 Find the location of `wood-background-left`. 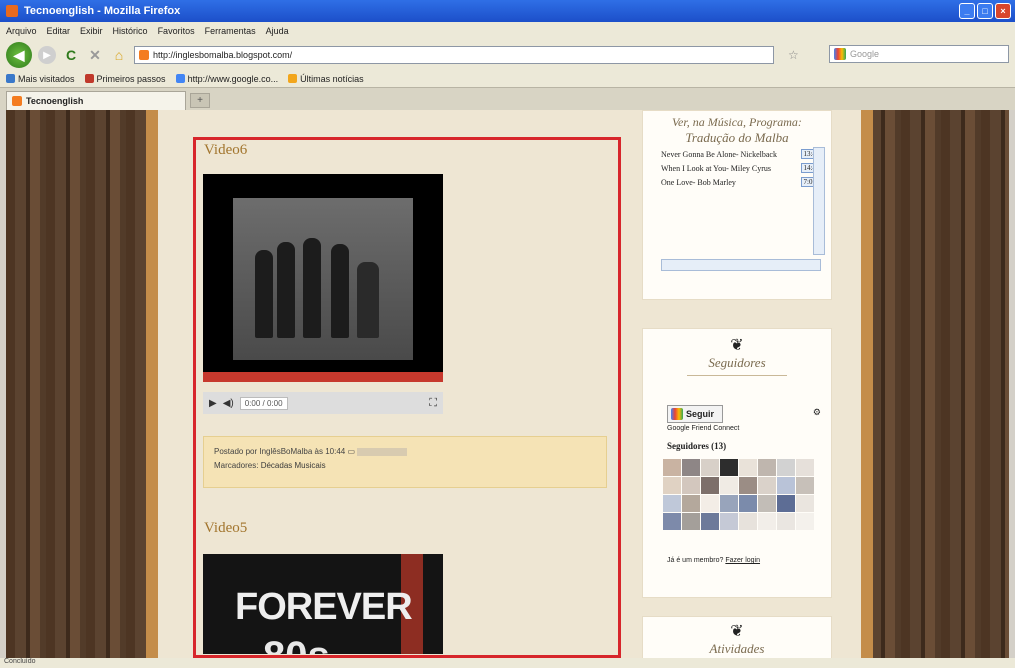

wood-background-left is located at coordinates (82, 384).